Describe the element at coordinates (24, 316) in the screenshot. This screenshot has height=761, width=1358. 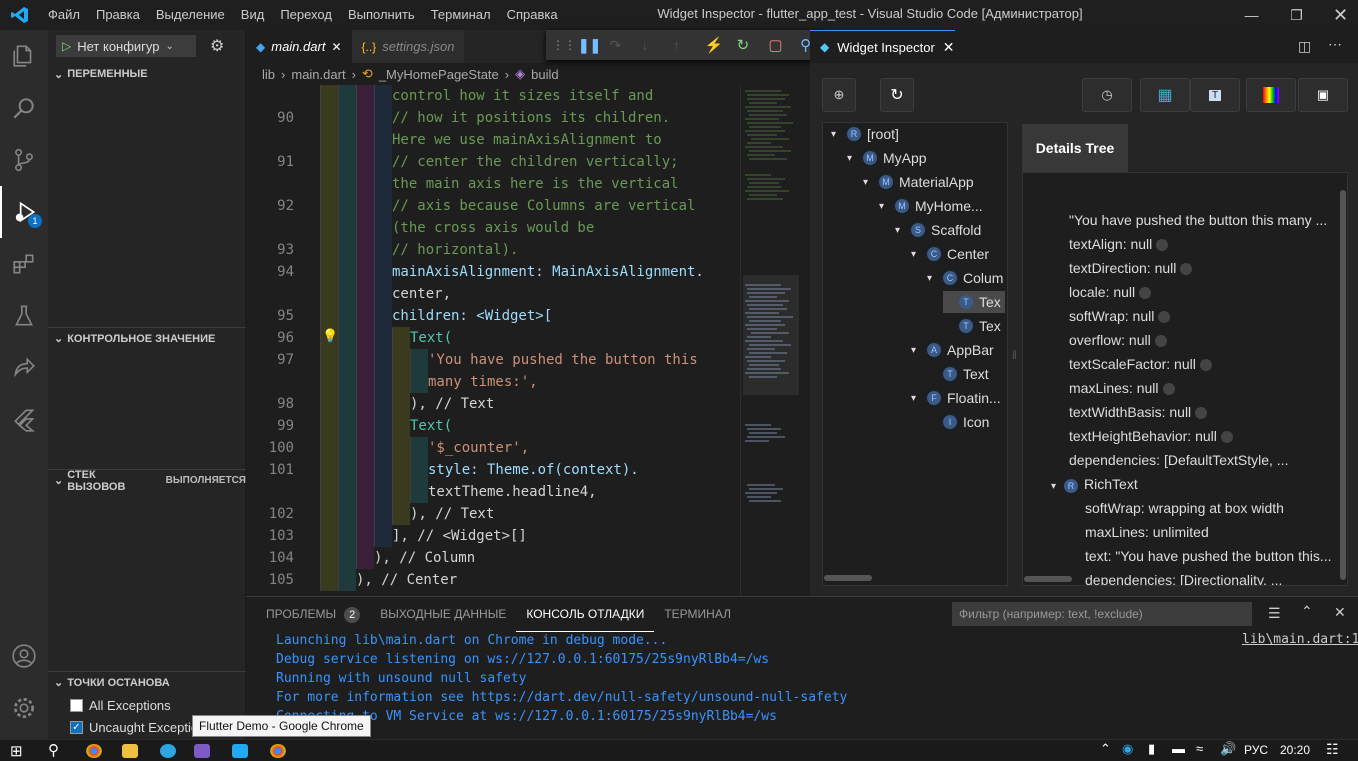
I see `testing-icon` at that location.